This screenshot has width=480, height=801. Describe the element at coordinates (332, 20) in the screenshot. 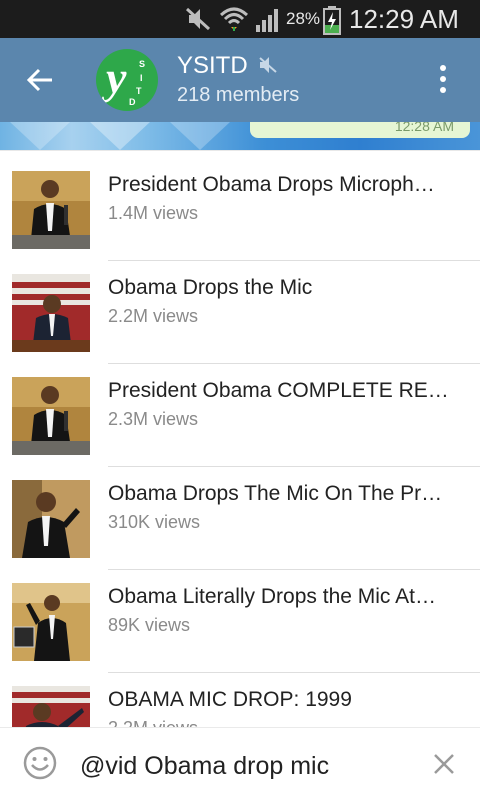

I see `battery-charging-icon` at that location.